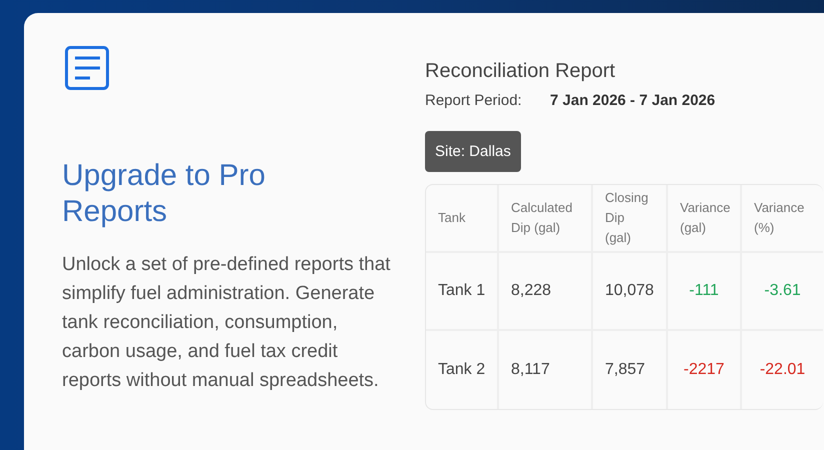 Image resolution: width=824 pixels, height=450 pixels. What do you see at coordinates (87, 68) in the screenshot?
I see `document-icon` at bounding box center [87, 68].